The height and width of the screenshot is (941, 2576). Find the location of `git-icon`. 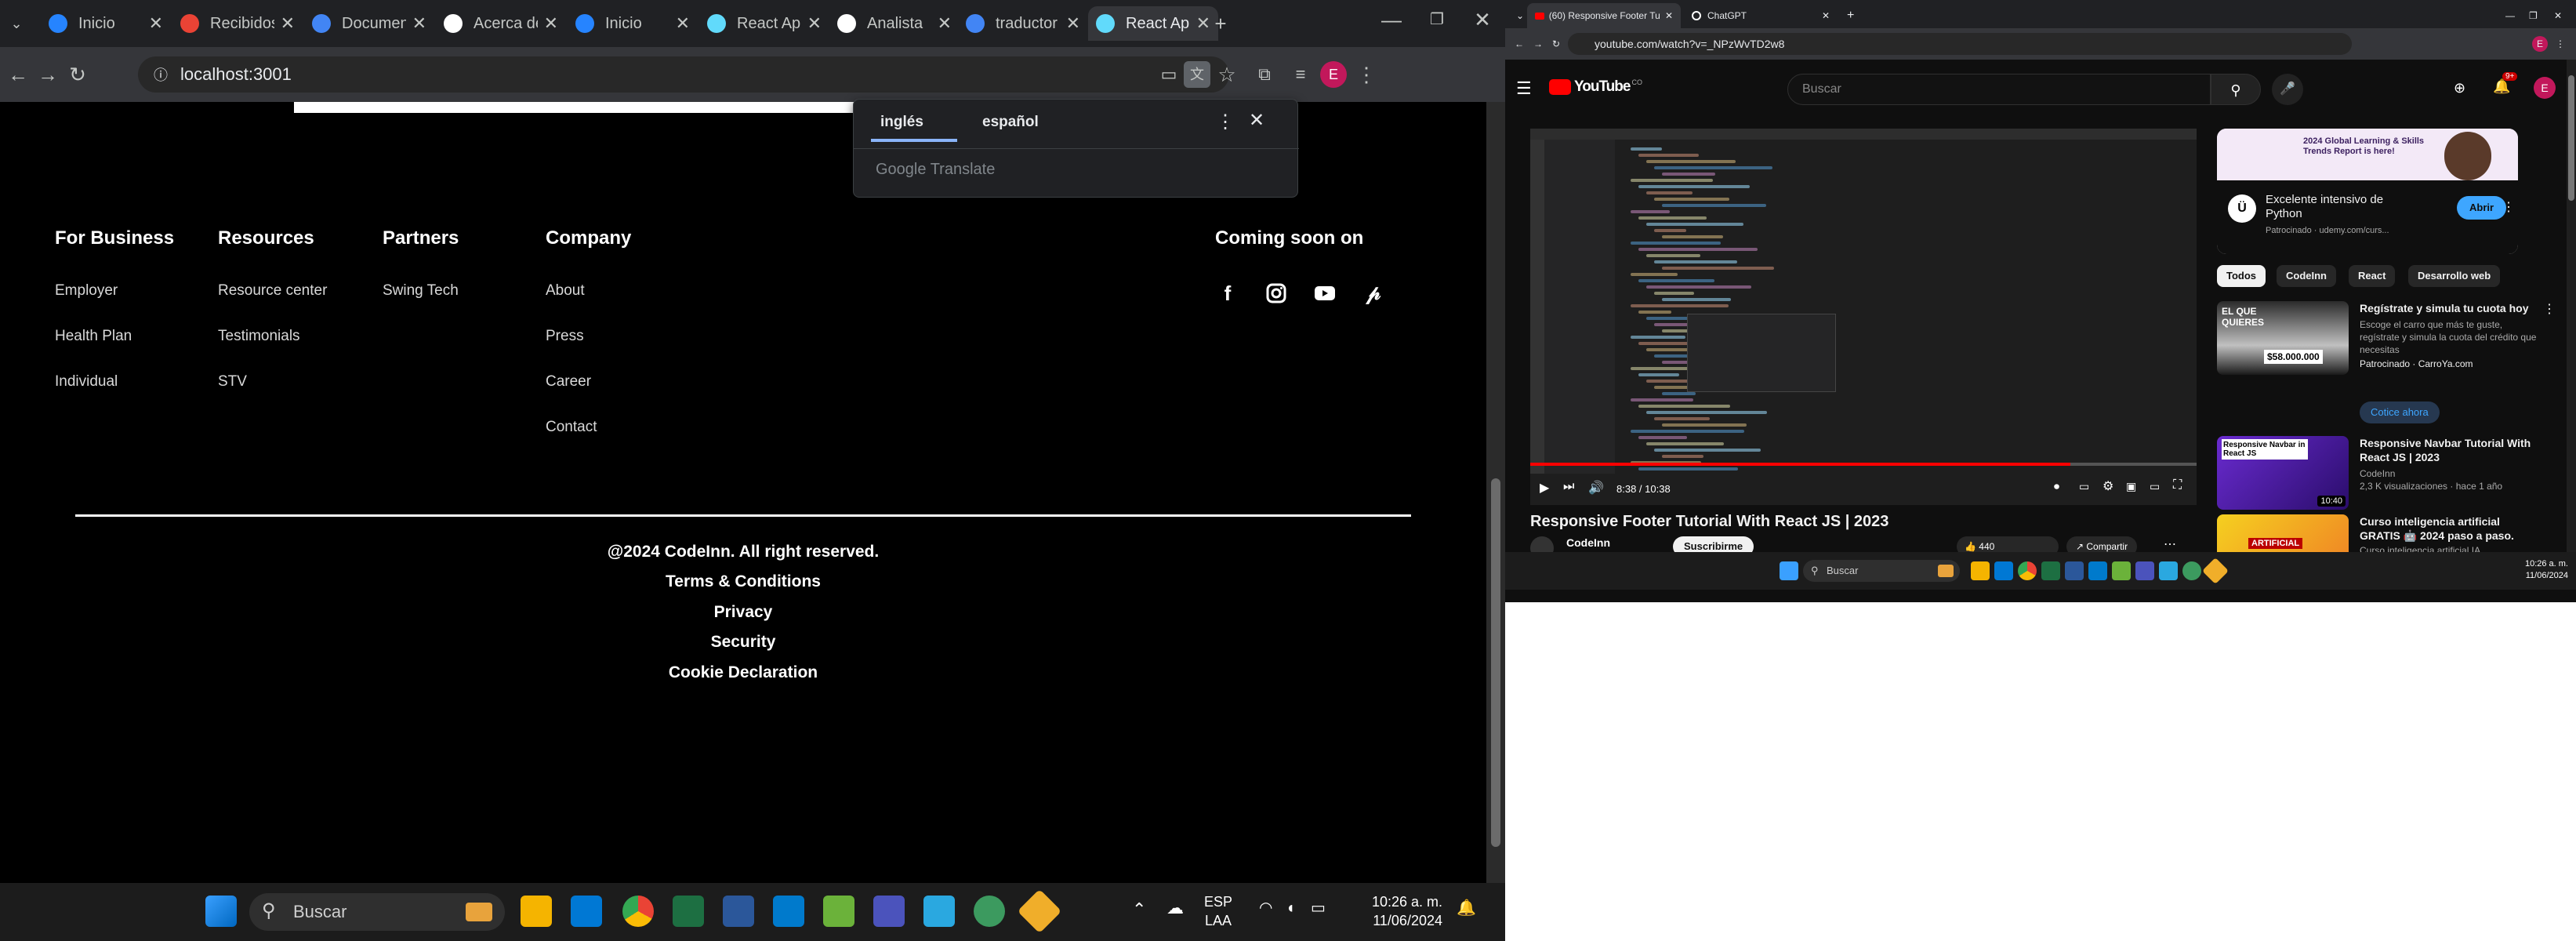

git-icon is located at coordinates (1039, 911).